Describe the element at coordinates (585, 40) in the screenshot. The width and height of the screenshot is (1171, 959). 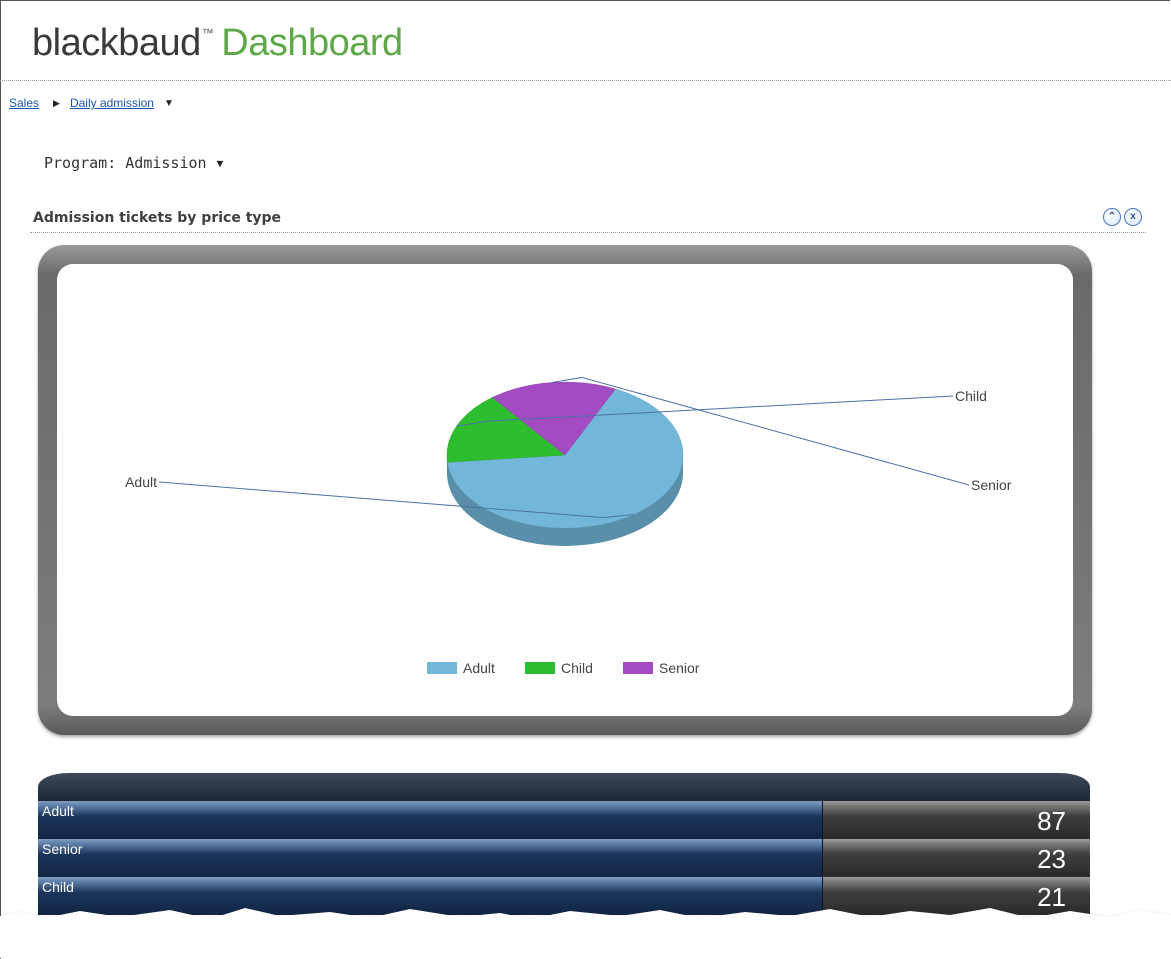
I see `app-header: blackbaud™ Dashboard` at that location.